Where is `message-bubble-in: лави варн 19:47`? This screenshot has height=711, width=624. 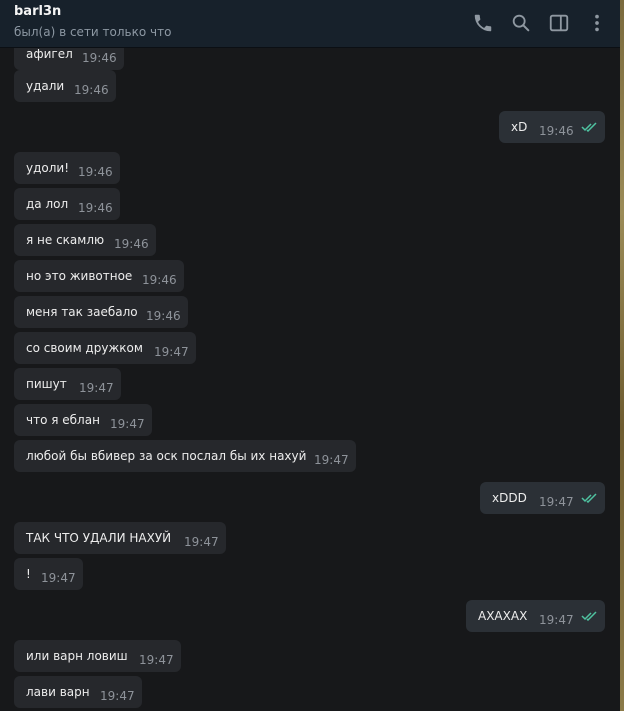
message-bubble-in: лави варн 19:47 is located at coordinates (78, 692).